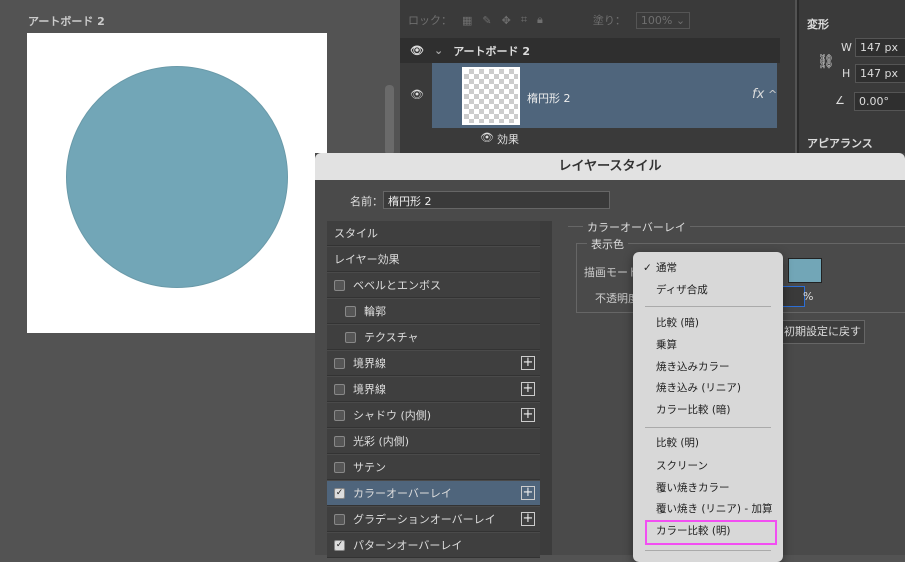 The width and height of the screenshot is (905, 562). What do you see at coordinates (880, 73) in the screenshot?
I see `height-input: 147 px` at bounding box center [880, 73].